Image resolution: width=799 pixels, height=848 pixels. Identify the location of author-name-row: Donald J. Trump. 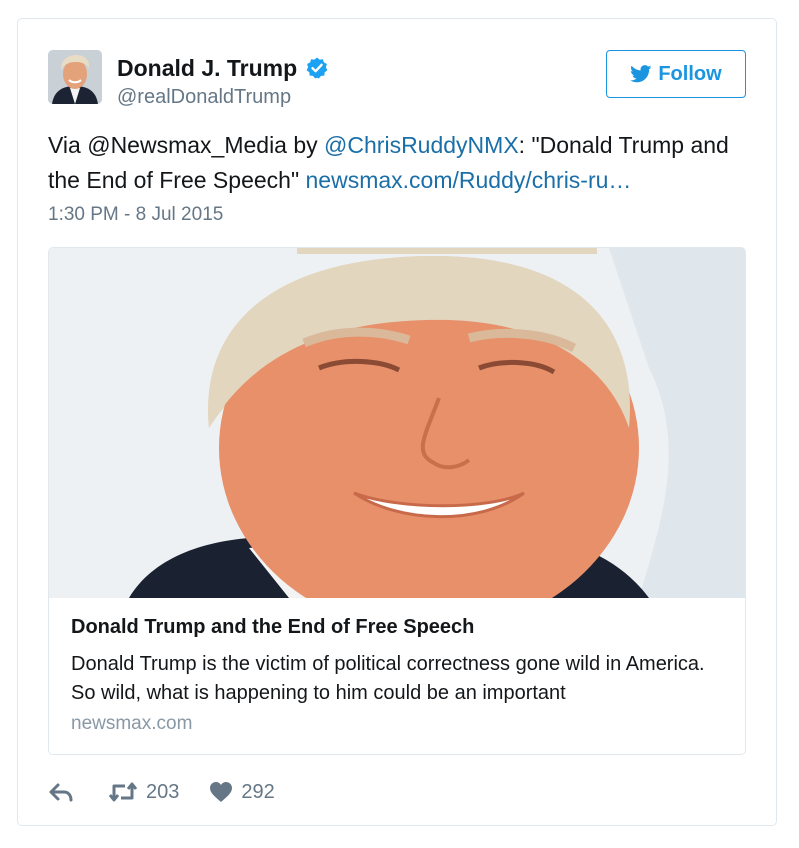
(223, 68).